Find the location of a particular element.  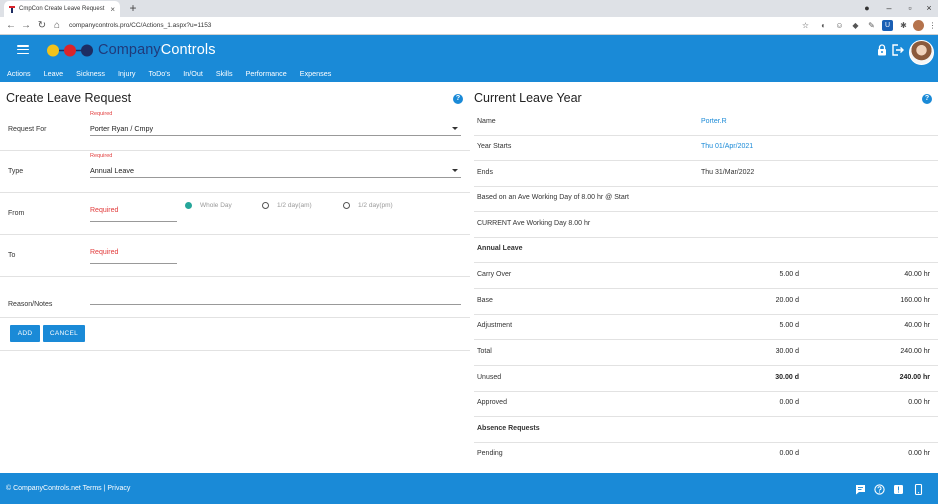

leave-row-label: Unused is located at coordinates (489, 377).